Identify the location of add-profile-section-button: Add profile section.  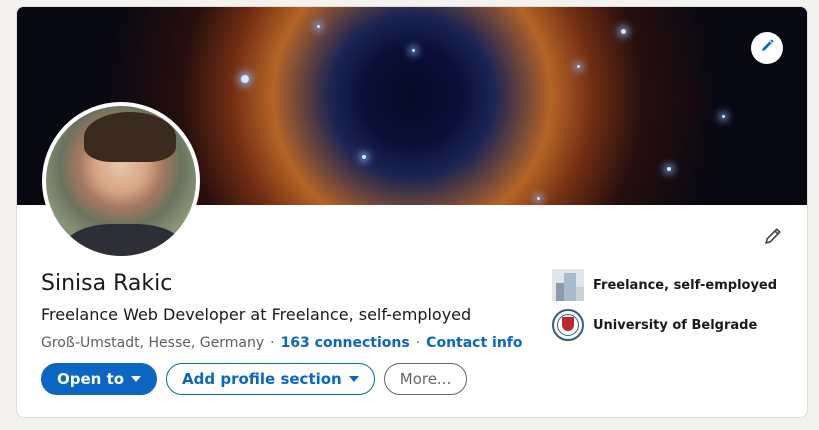
(270, 379).